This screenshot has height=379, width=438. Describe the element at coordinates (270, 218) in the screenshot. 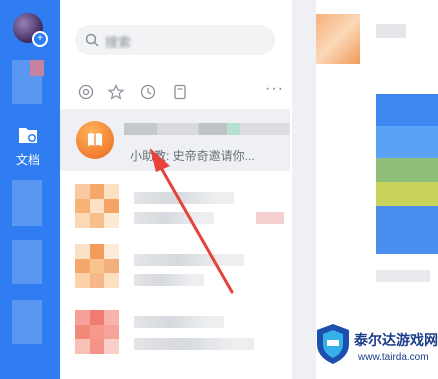

I see `unread-badge-blurred` at that location.